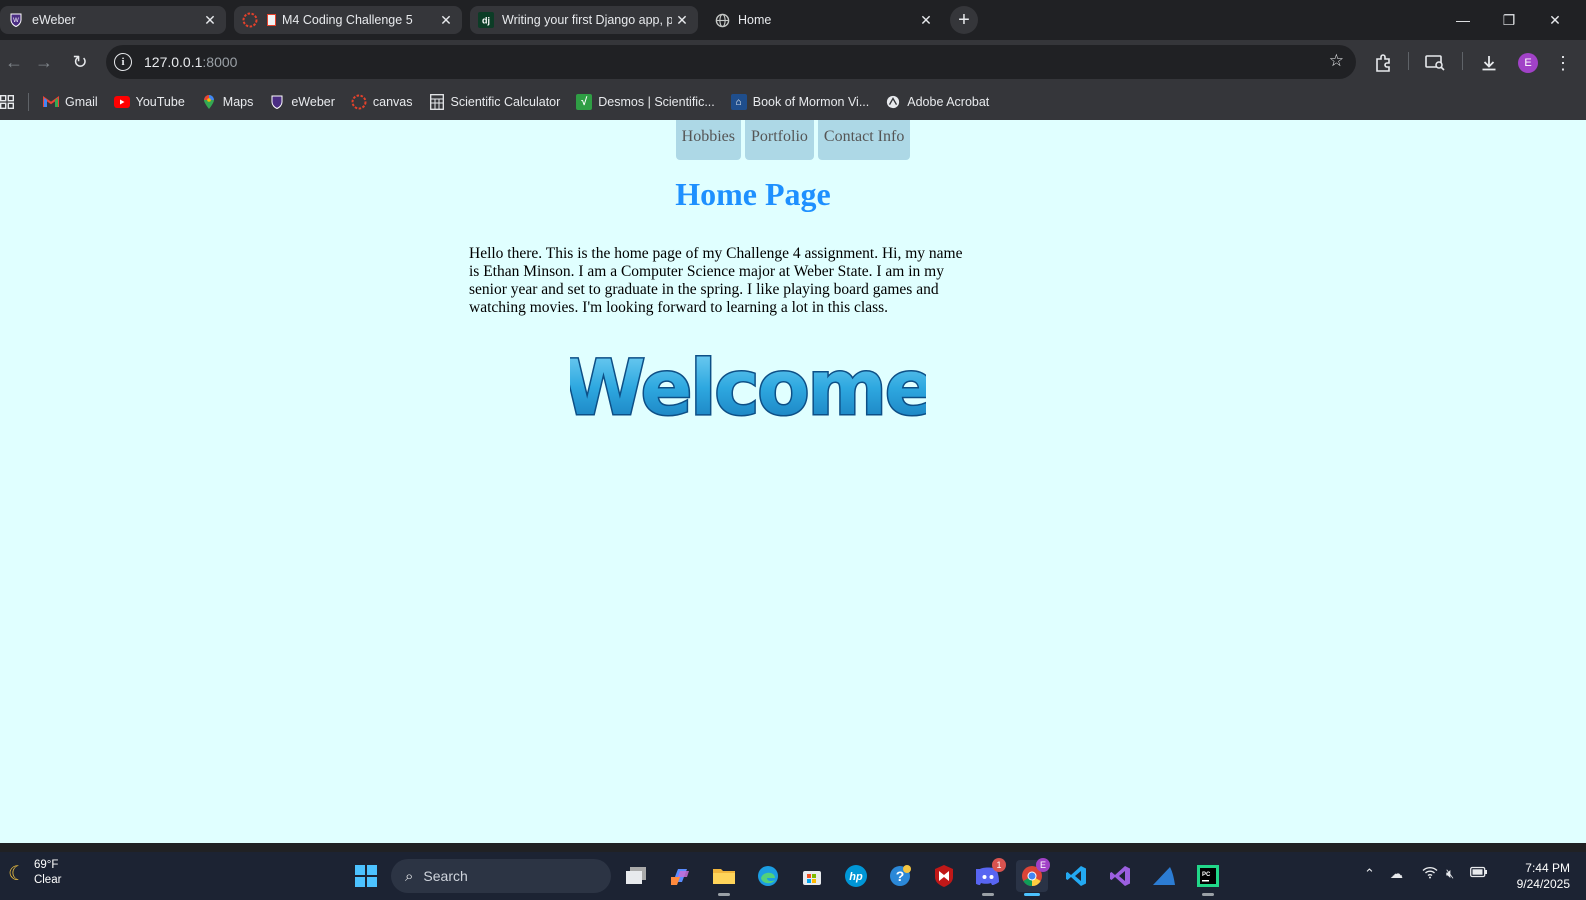 This screenshot has height=900, width=1586. I want to click on tab-m4-coding-challenge: M4 Coding Challenge 5 ✕, so click(348, 20).